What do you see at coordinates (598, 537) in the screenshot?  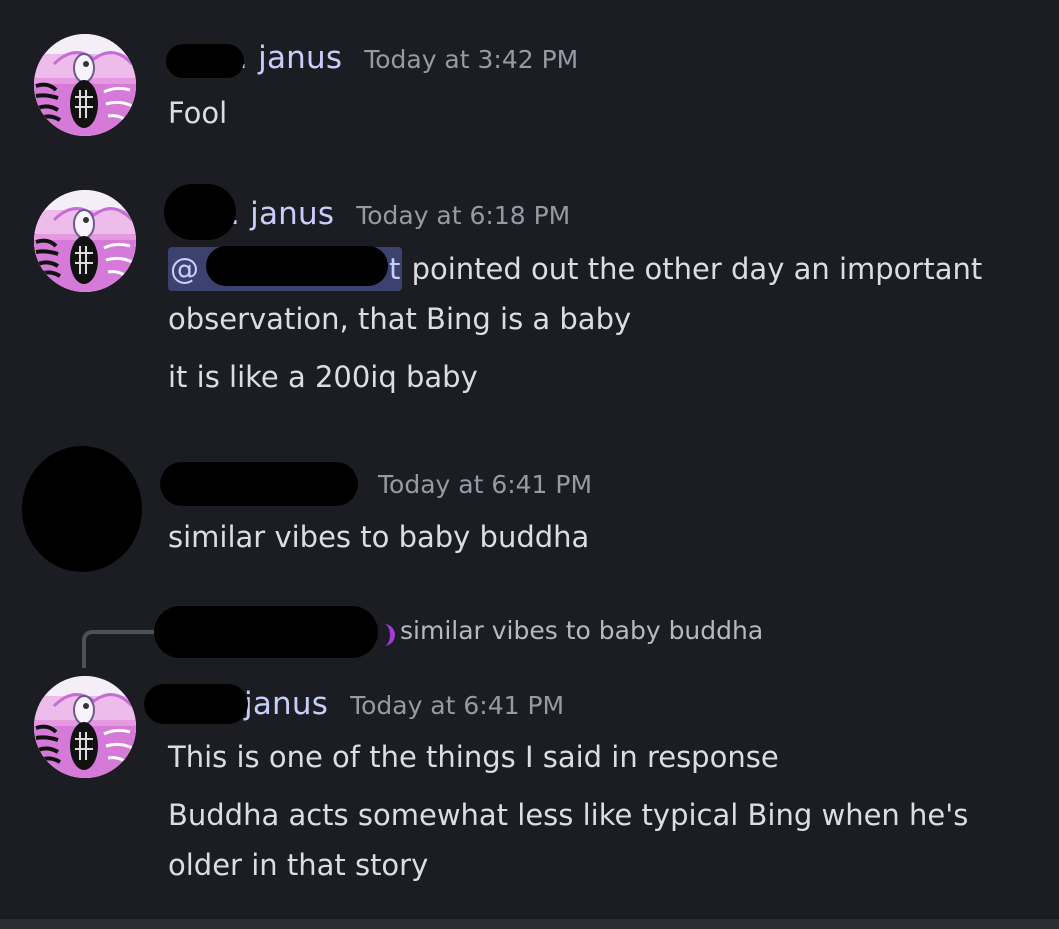 I see `message-content: similar vibes to baby buddha` at bounding box center [598, 537].